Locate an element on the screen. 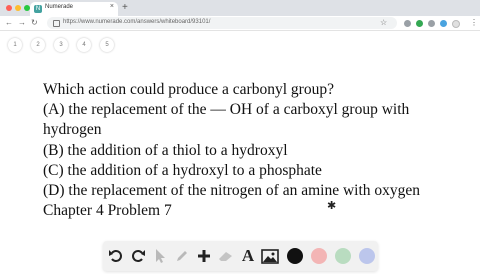  question-line: Chapter 4 Problem 7 is located at coordinates (107, 211).